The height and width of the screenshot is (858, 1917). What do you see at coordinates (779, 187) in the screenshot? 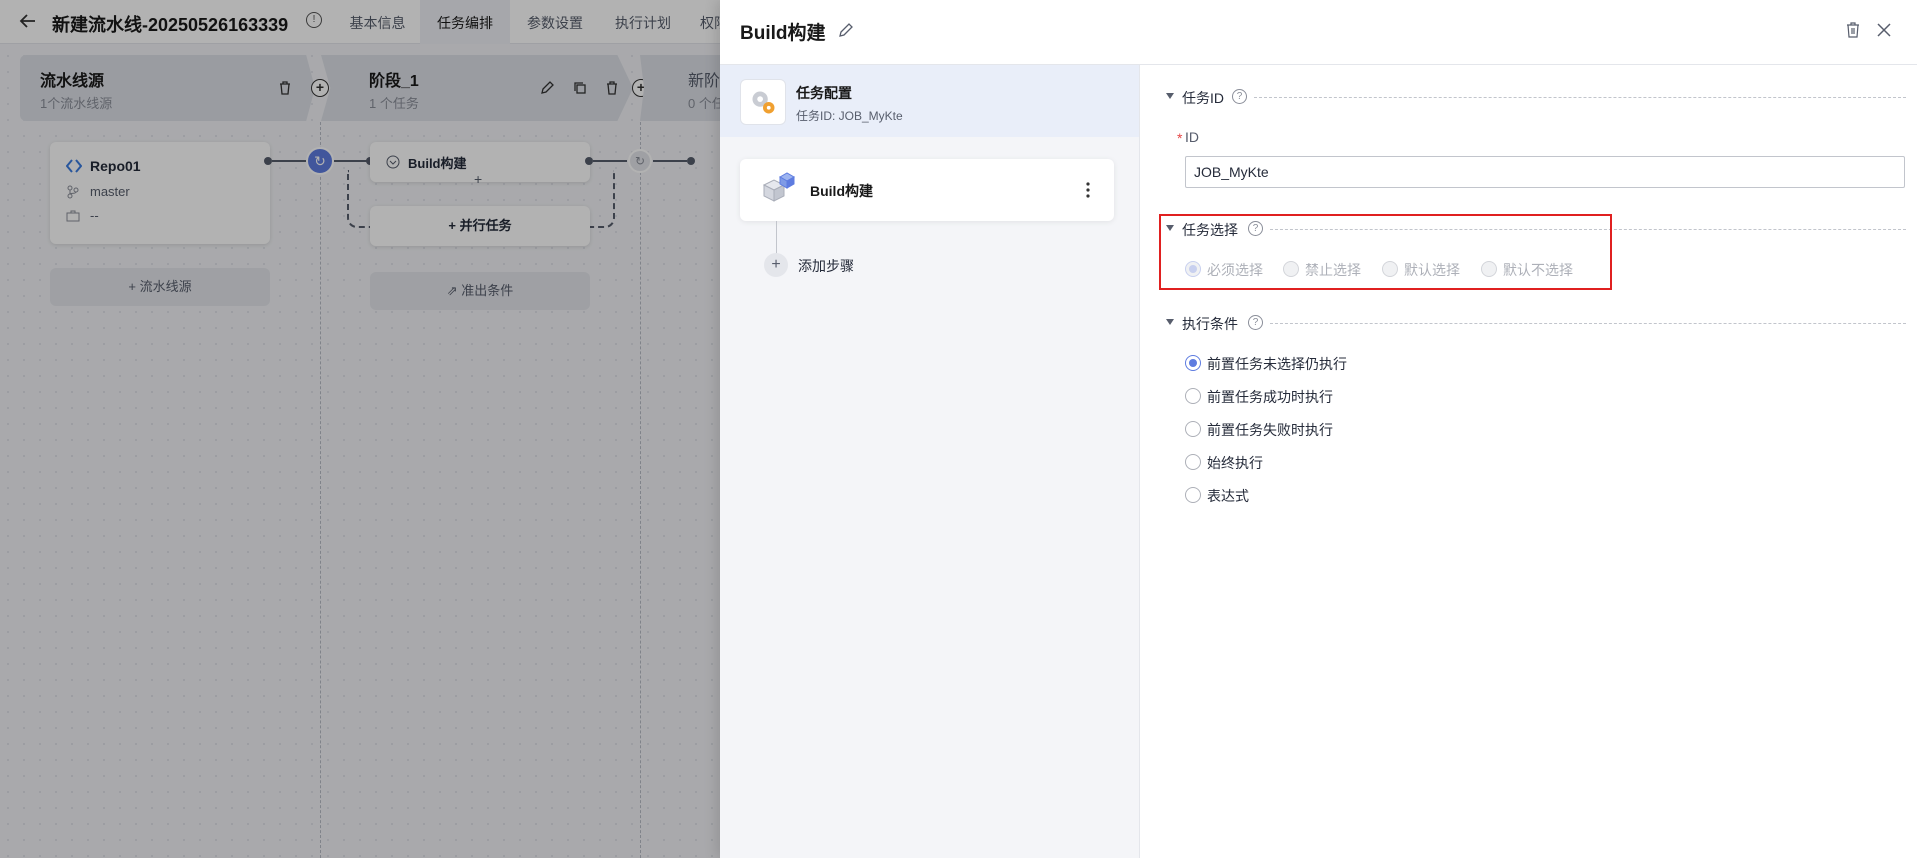
I see `build-cube-icon` at bounding box center [779, 187].